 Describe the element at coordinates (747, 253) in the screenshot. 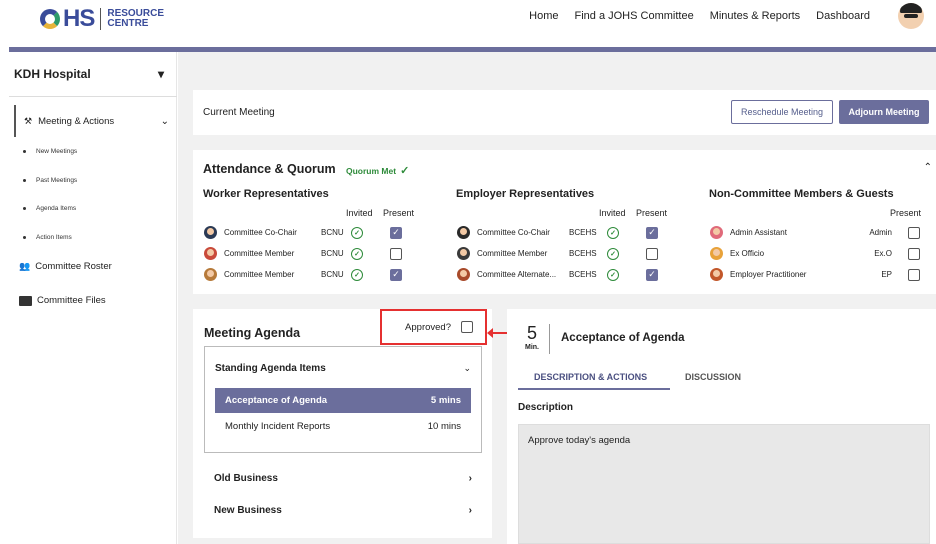

I see `guest-role: Ex Officio` at that location.